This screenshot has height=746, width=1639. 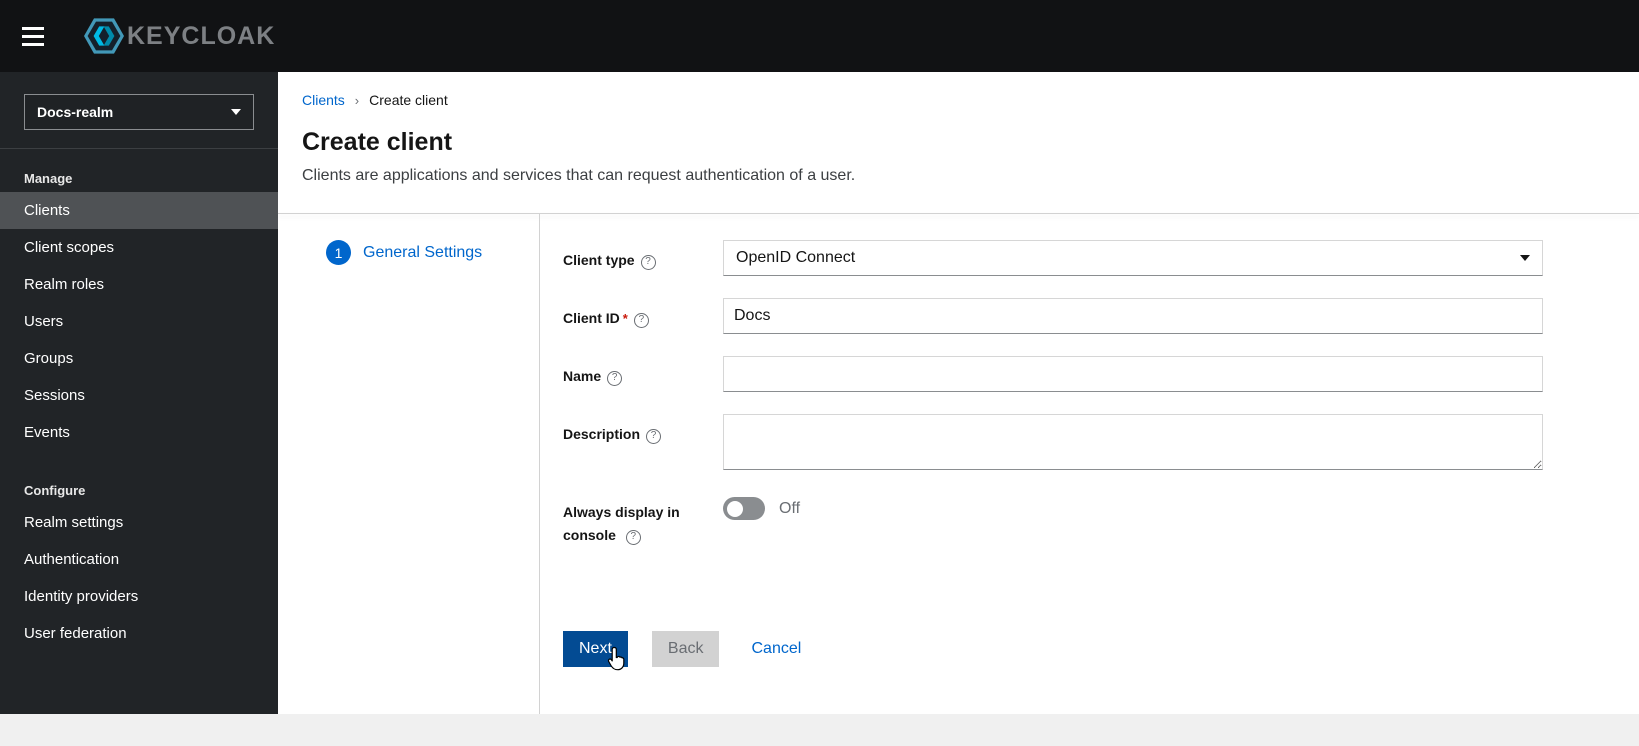 I want to click on breadcrumb-link-clients: Clients, so click(x=323, y=100).